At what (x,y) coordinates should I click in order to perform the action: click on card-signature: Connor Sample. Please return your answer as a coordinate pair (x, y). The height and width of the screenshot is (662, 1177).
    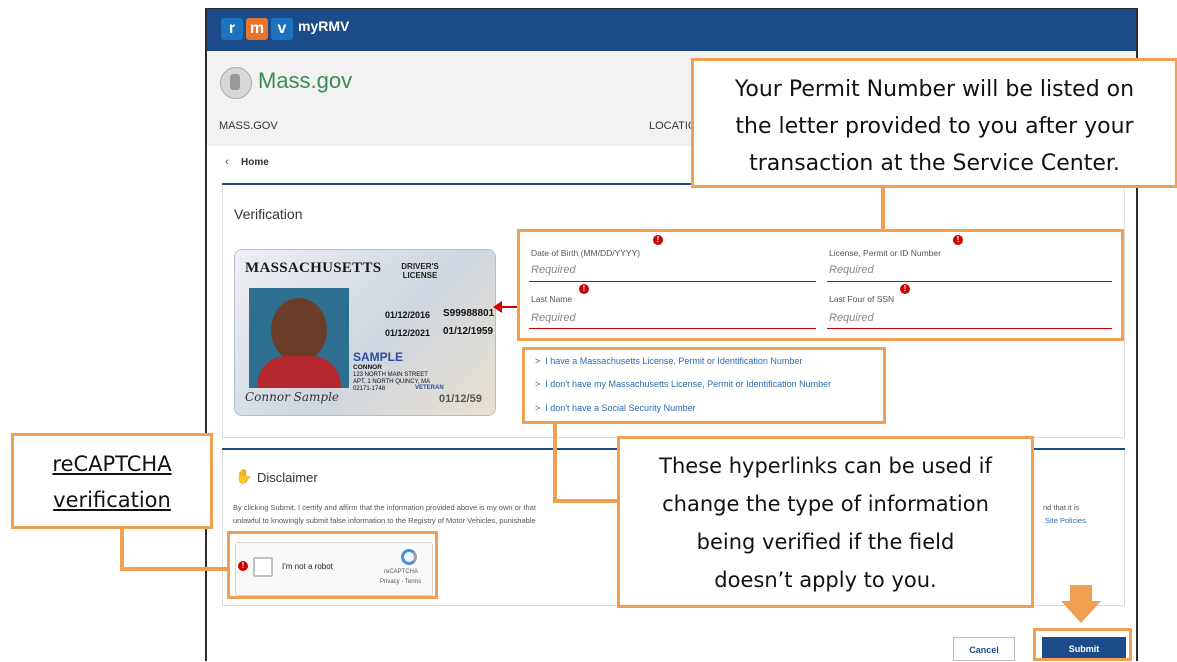
    Looking at the image, I should click on (292, 397).